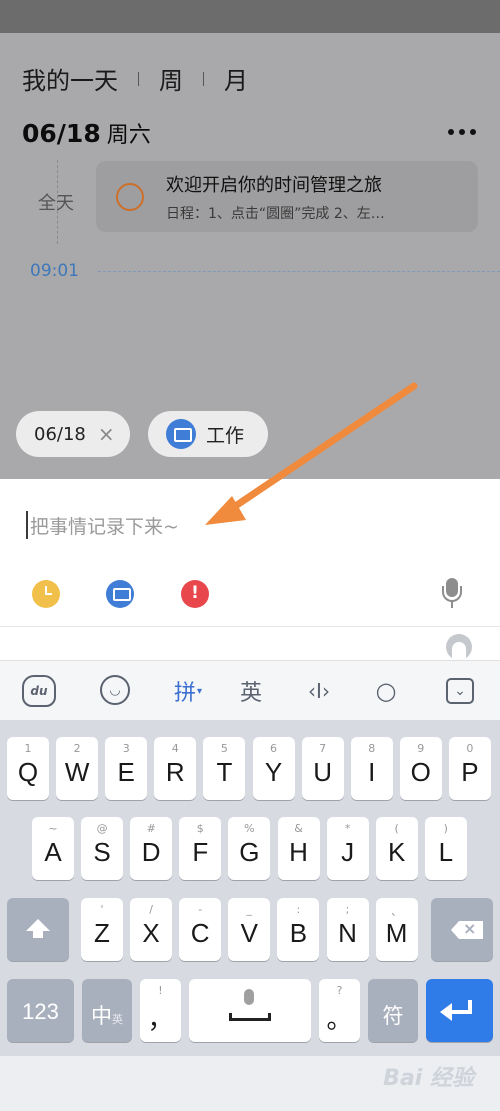 The image size is (500, 1111). I want to click on key-sub-label: 、, so click(397, 911).